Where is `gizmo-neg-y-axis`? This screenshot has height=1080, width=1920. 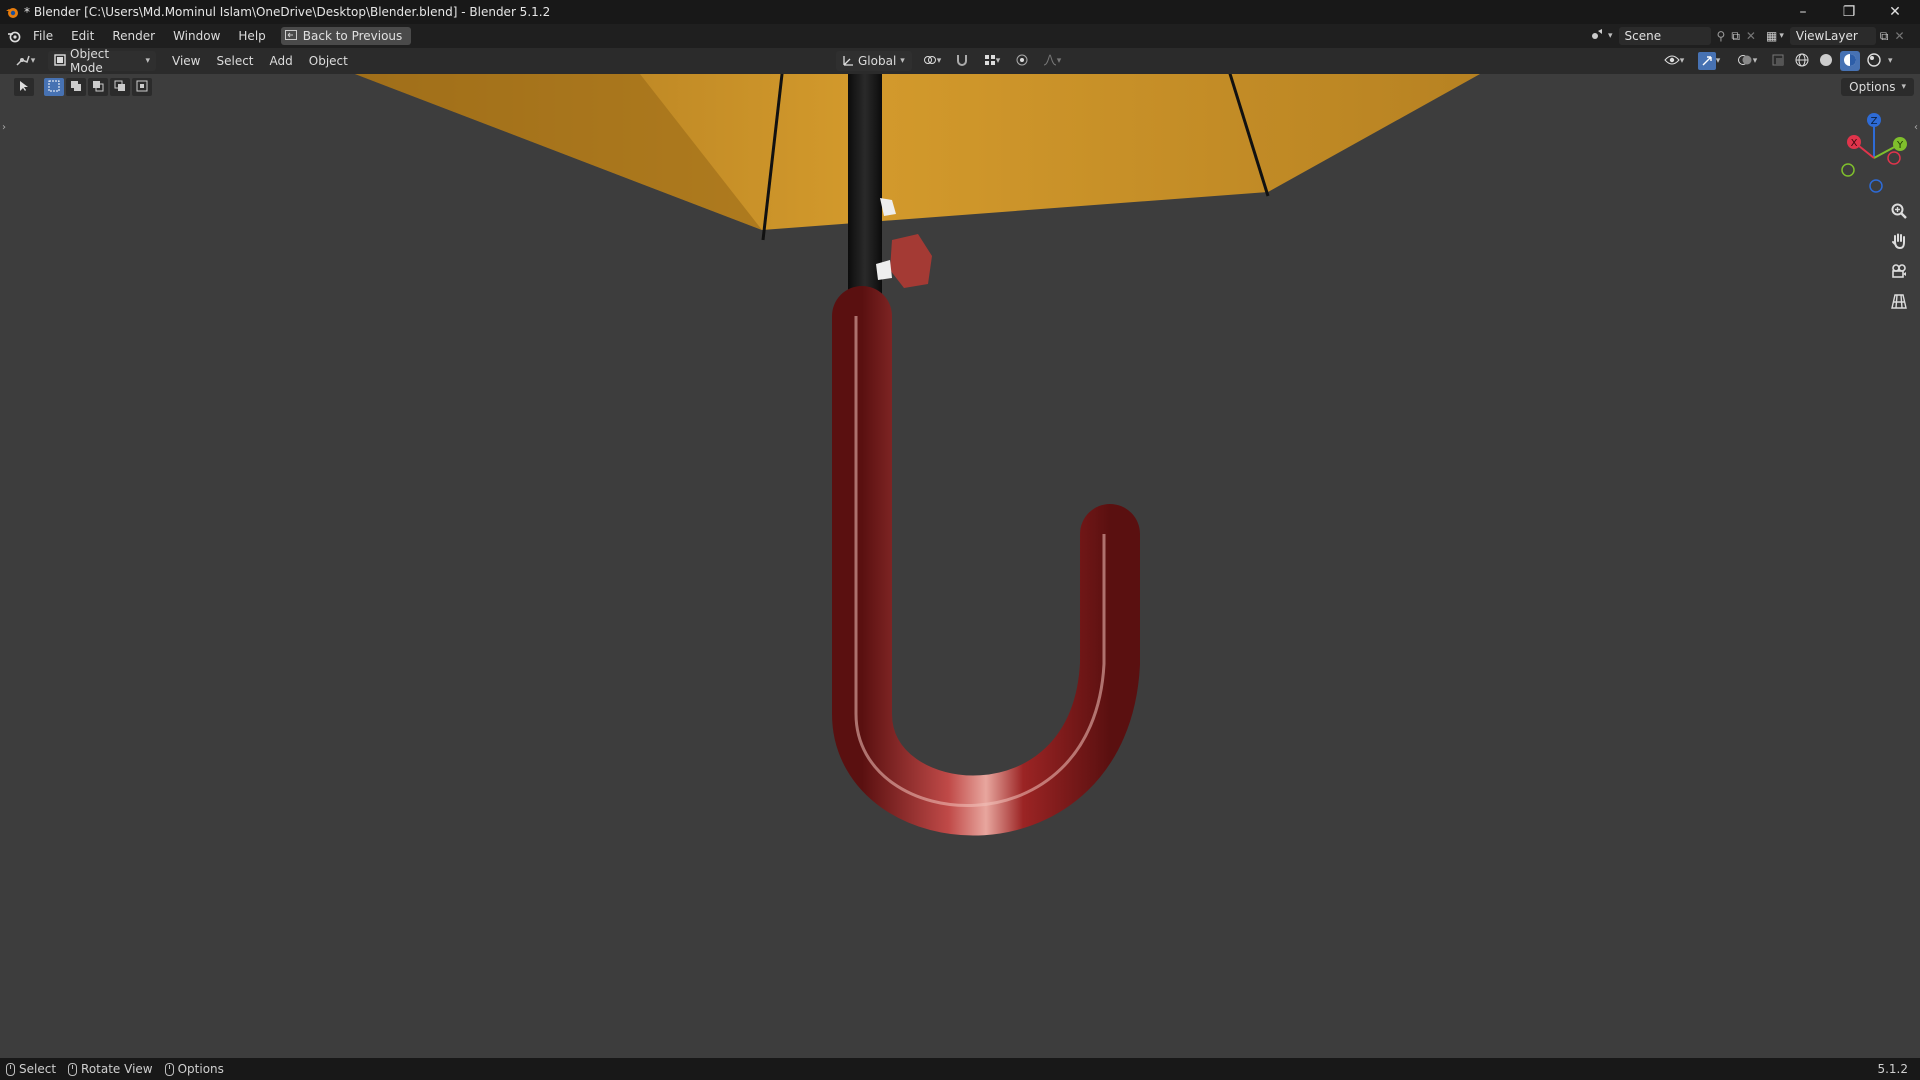
gizmo-neg-y-axis is located at coordinates (1848, 170).